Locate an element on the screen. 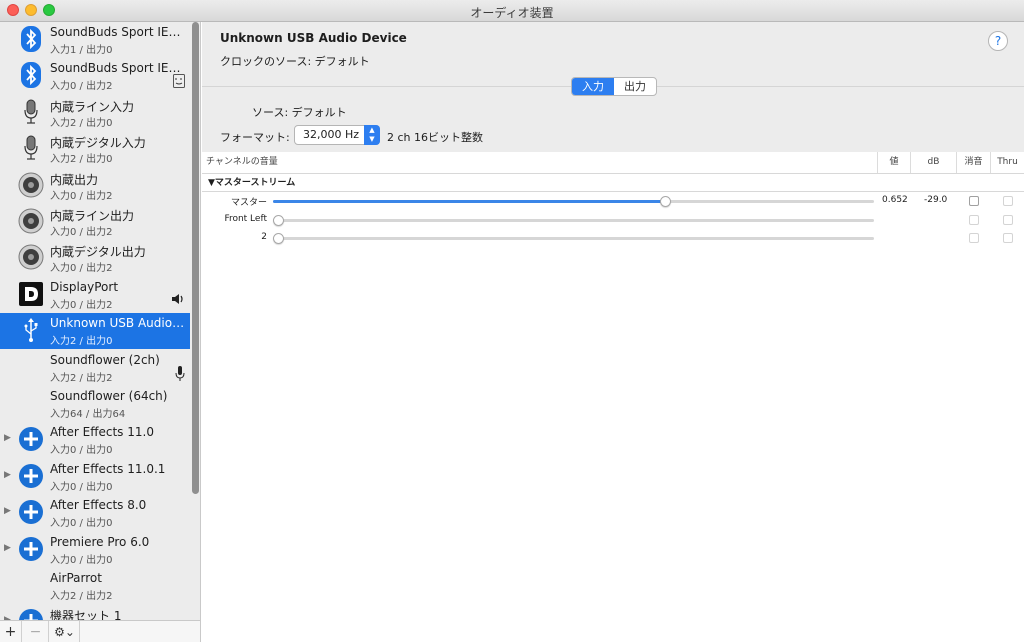 The height and width of the screenshot is (642, 1024). device-name: SoundBuds Sport IE20 2 is located at coordinates (117, 68).